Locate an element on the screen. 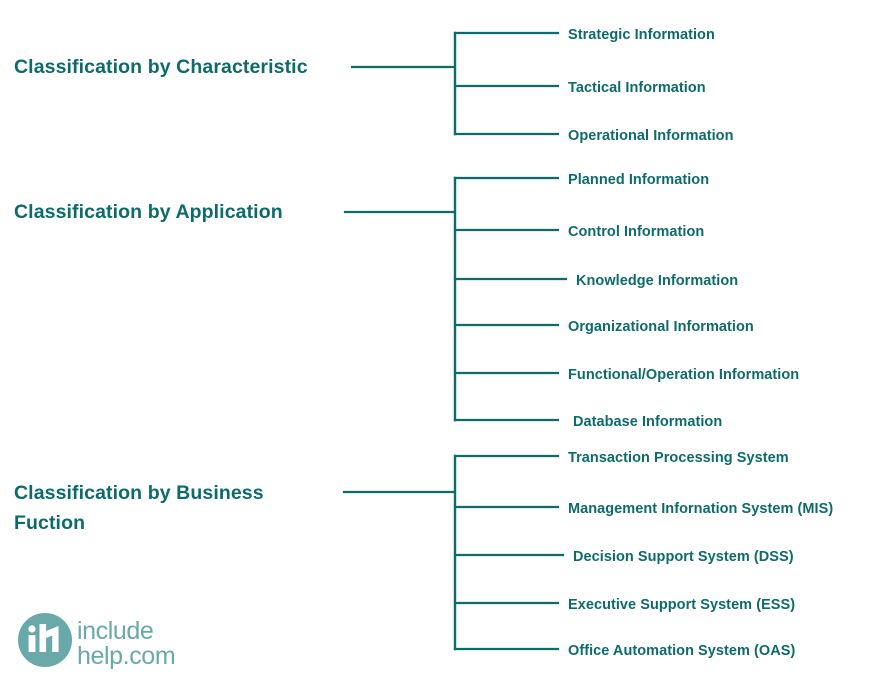 This screenshot has width=872, height=690. leaf-label: Organizational Information is located at coordinates (661, 327).